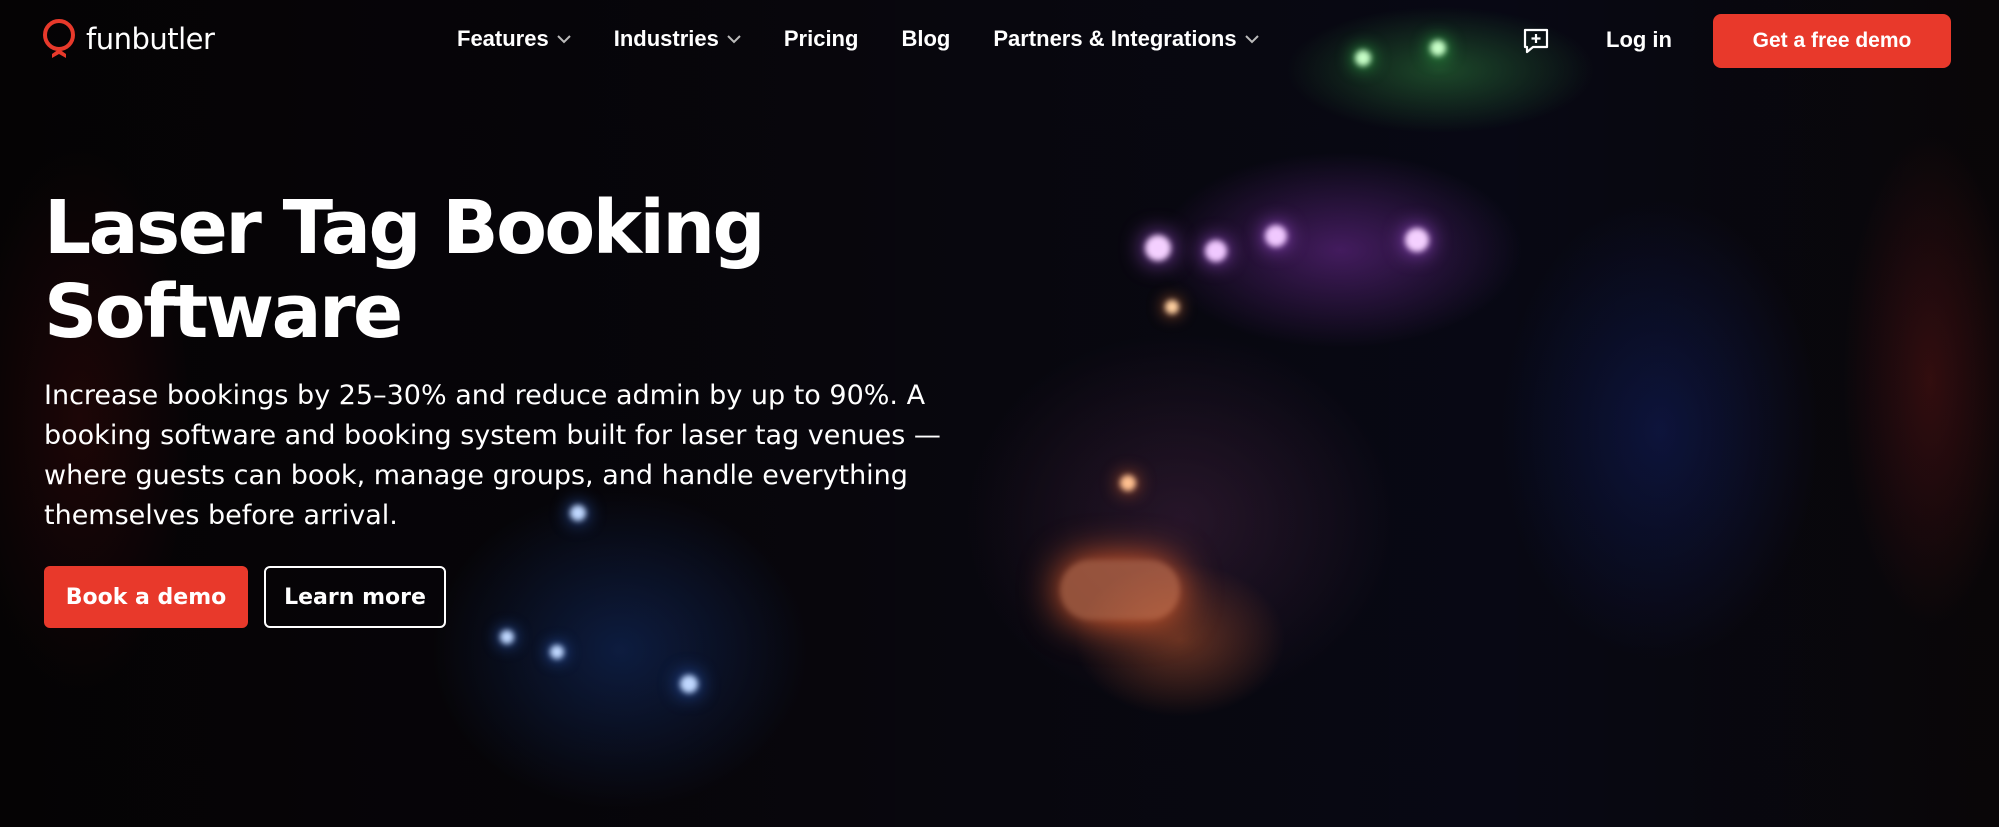 The image size is (1999, 827). I want to click on nav-item-features: Features, so click(514, 39).